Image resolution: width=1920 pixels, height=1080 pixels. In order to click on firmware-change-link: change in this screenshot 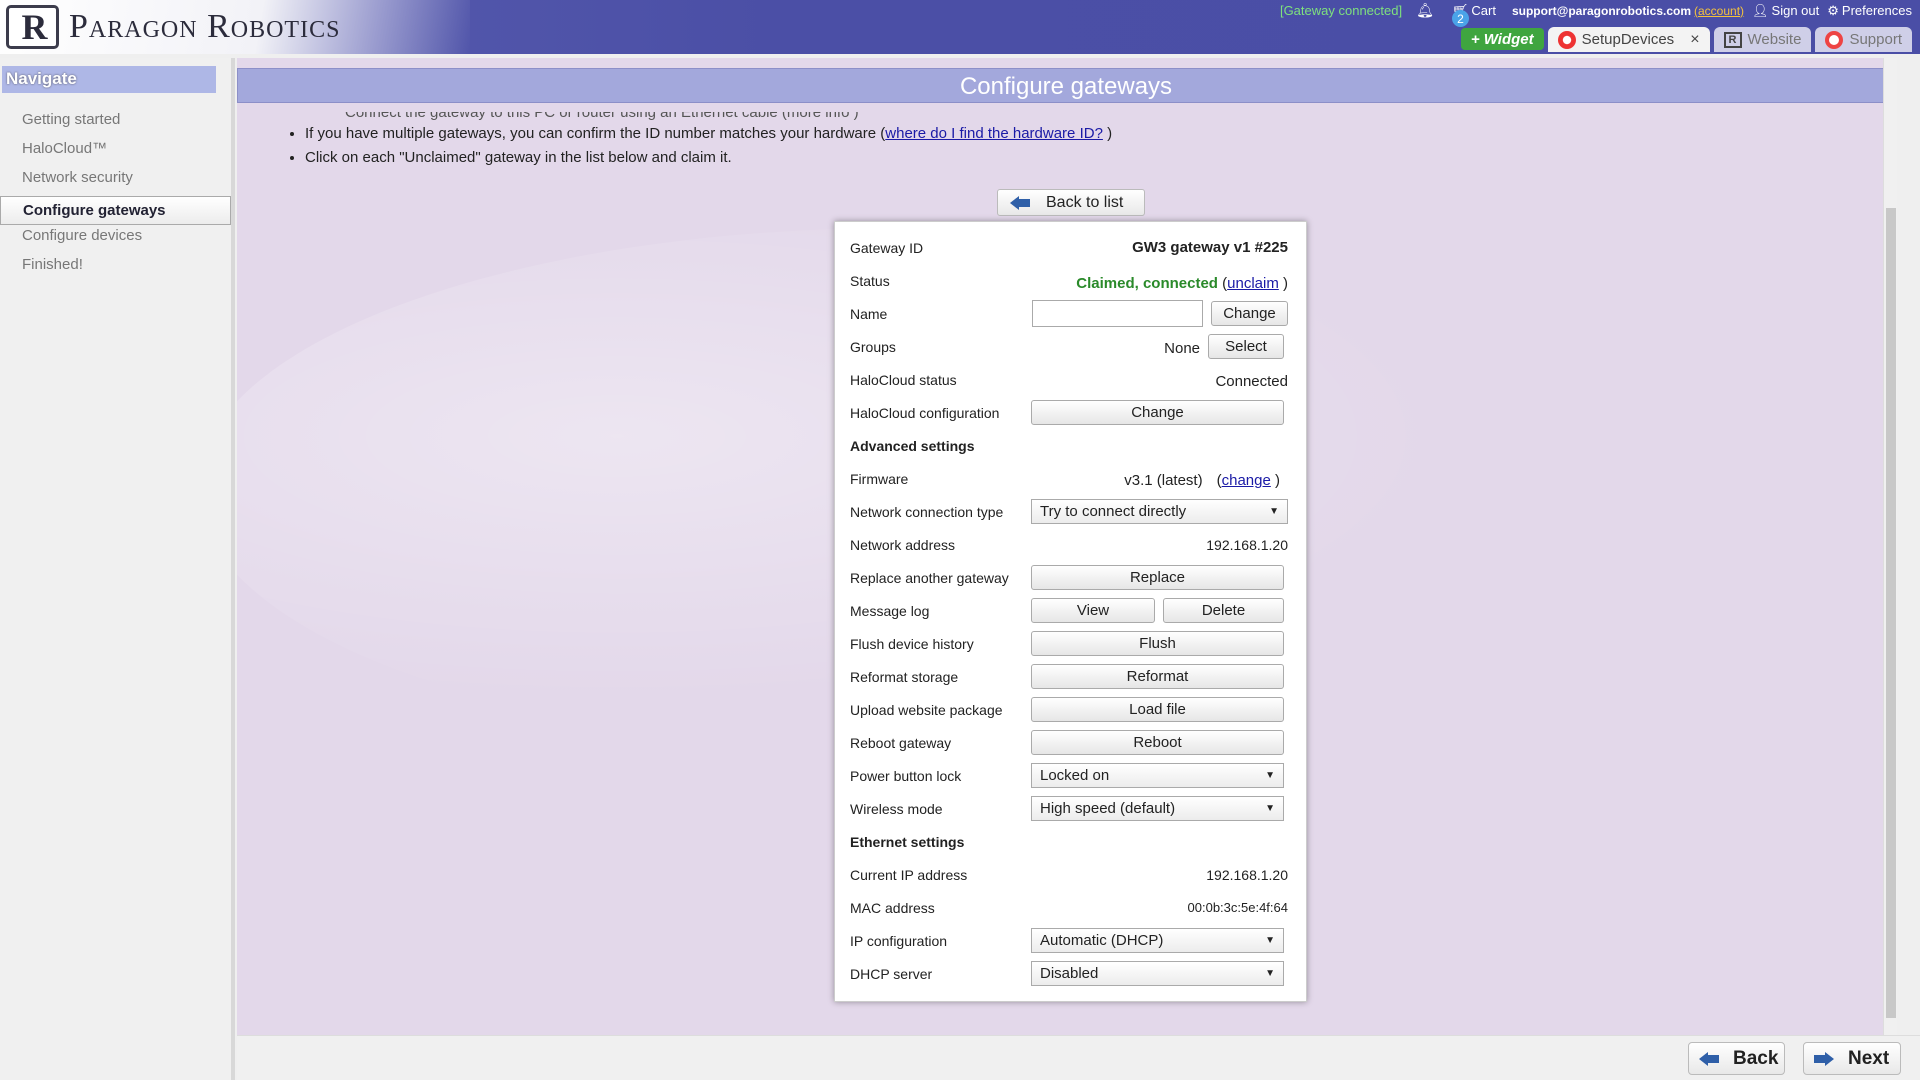, I will do `click(1246, 480)`.